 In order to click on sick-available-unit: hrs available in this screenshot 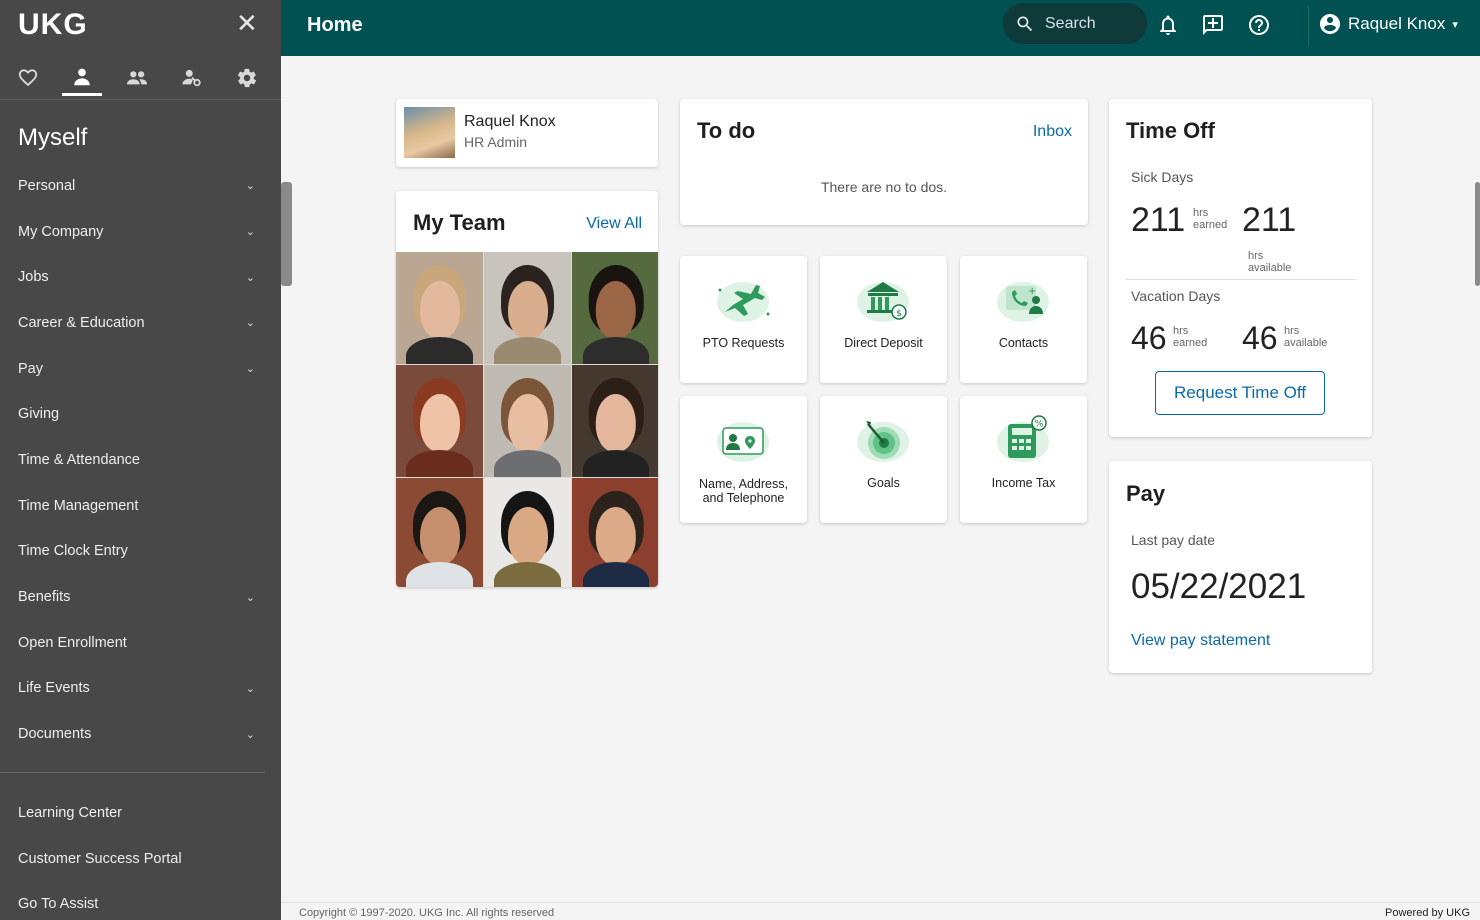, I will do `click(1269, 262)`.